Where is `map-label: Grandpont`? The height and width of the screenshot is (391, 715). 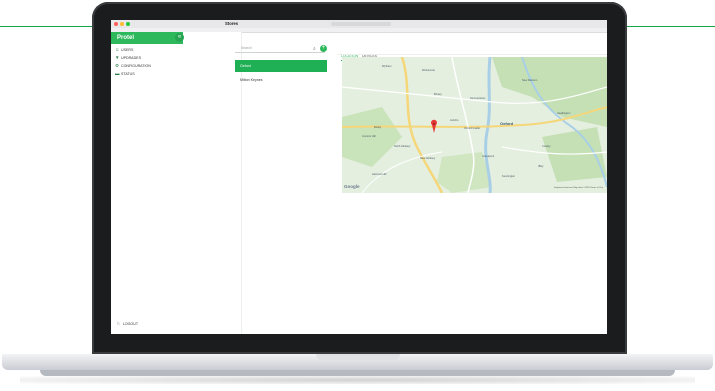 map-label: Grandpont is located at coordinates (488, 156).